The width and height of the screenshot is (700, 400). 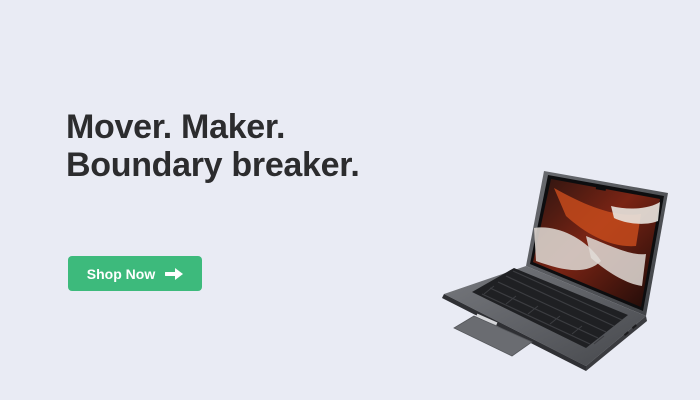 What do you see at coordinates (213, 165) in the screenshot?
I see `headline-line-2: Boundary breaker.` at bounding box center [213, 165].